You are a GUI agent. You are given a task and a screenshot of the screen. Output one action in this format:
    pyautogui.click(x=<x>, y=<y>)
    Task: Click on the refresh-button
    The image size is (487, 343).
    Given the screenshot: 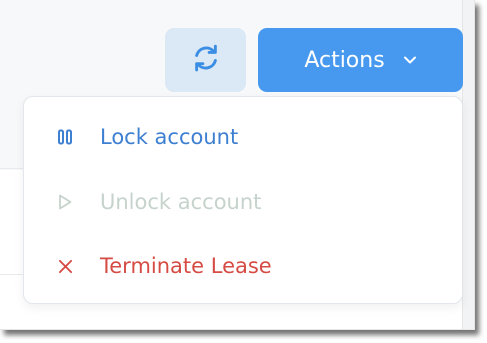 What is the action you would take?
    pyautogui.click(x=205, y=60)
    